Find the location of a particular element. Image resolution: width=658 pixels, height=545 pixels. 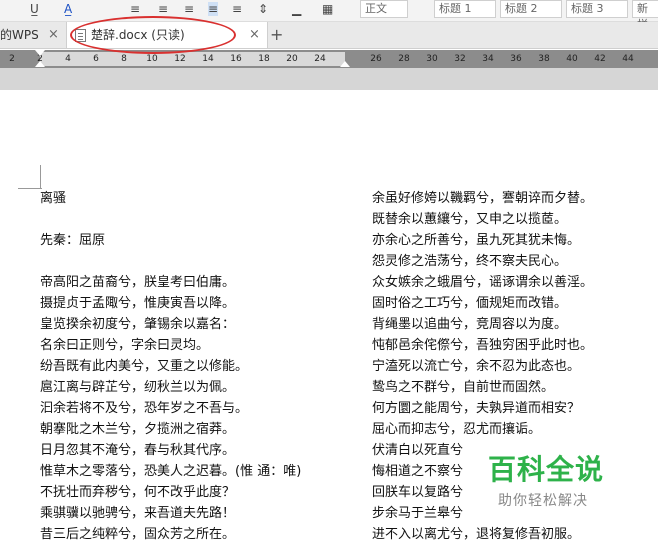

ruler-tick: 18 is located at coordinates (264, 59).